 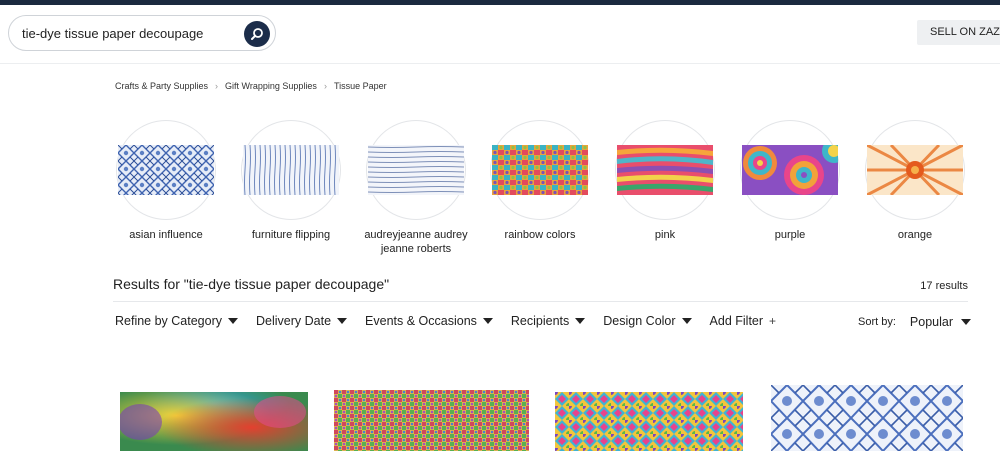 I want to click on results-divider, so click(x=540, y=301).